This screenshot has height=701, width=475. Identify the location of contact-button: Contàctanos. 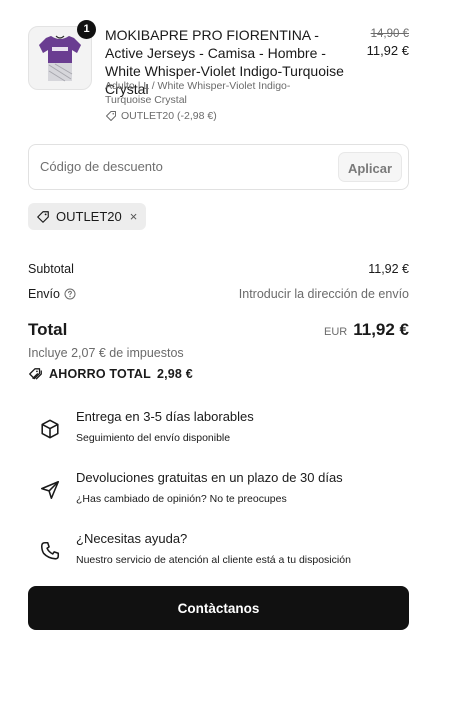
(218, 608).